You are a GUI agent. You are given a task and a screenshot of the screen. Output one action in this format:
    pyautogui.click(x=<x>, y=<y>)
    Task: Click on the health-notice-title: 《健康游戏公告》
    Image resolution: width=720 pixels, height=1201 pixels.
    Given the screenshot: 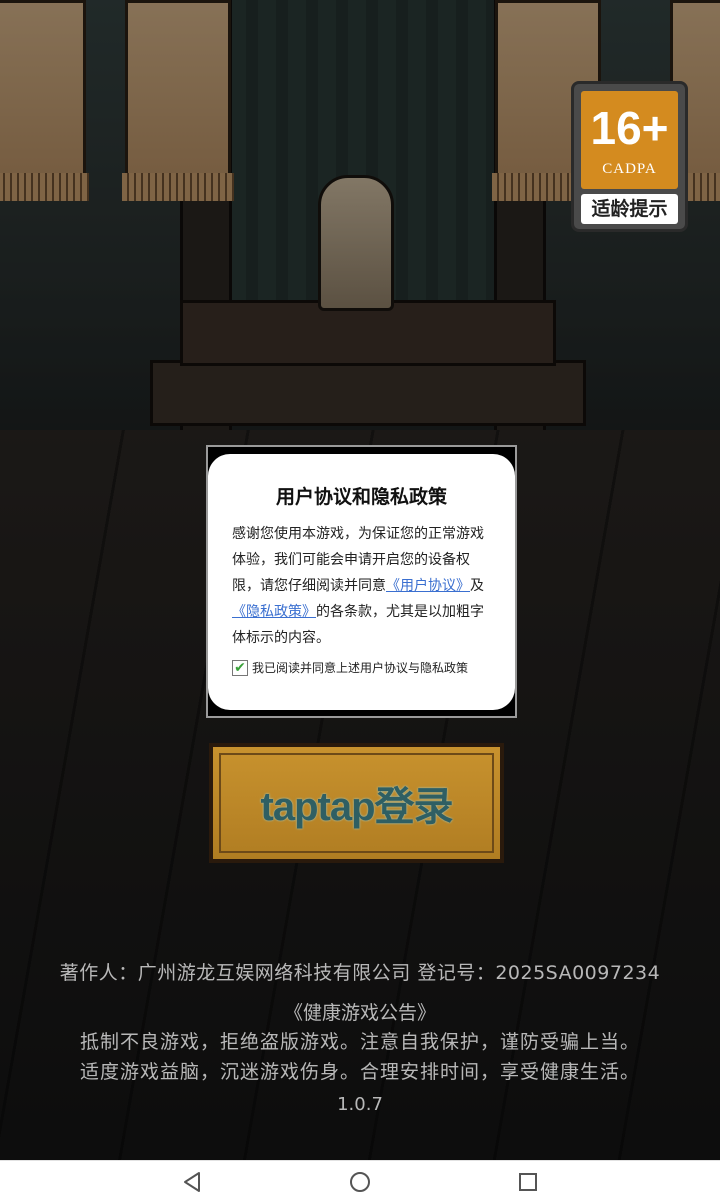 What is the action you would take?
    pyautogui.click(x=359, y=1013)
    